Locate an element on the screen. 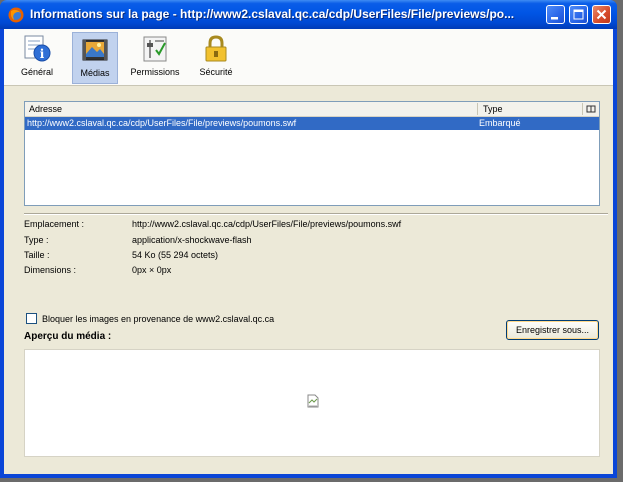 This screenshot has width=623, height=482. block-images-checkbox is located at coordinates (31, 318).